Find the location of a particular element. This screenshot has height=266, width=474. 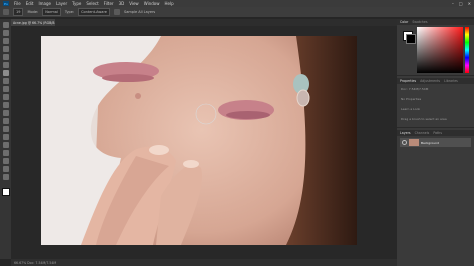

tab-adjustments: Adjustments is located at coordinates (430, 81).